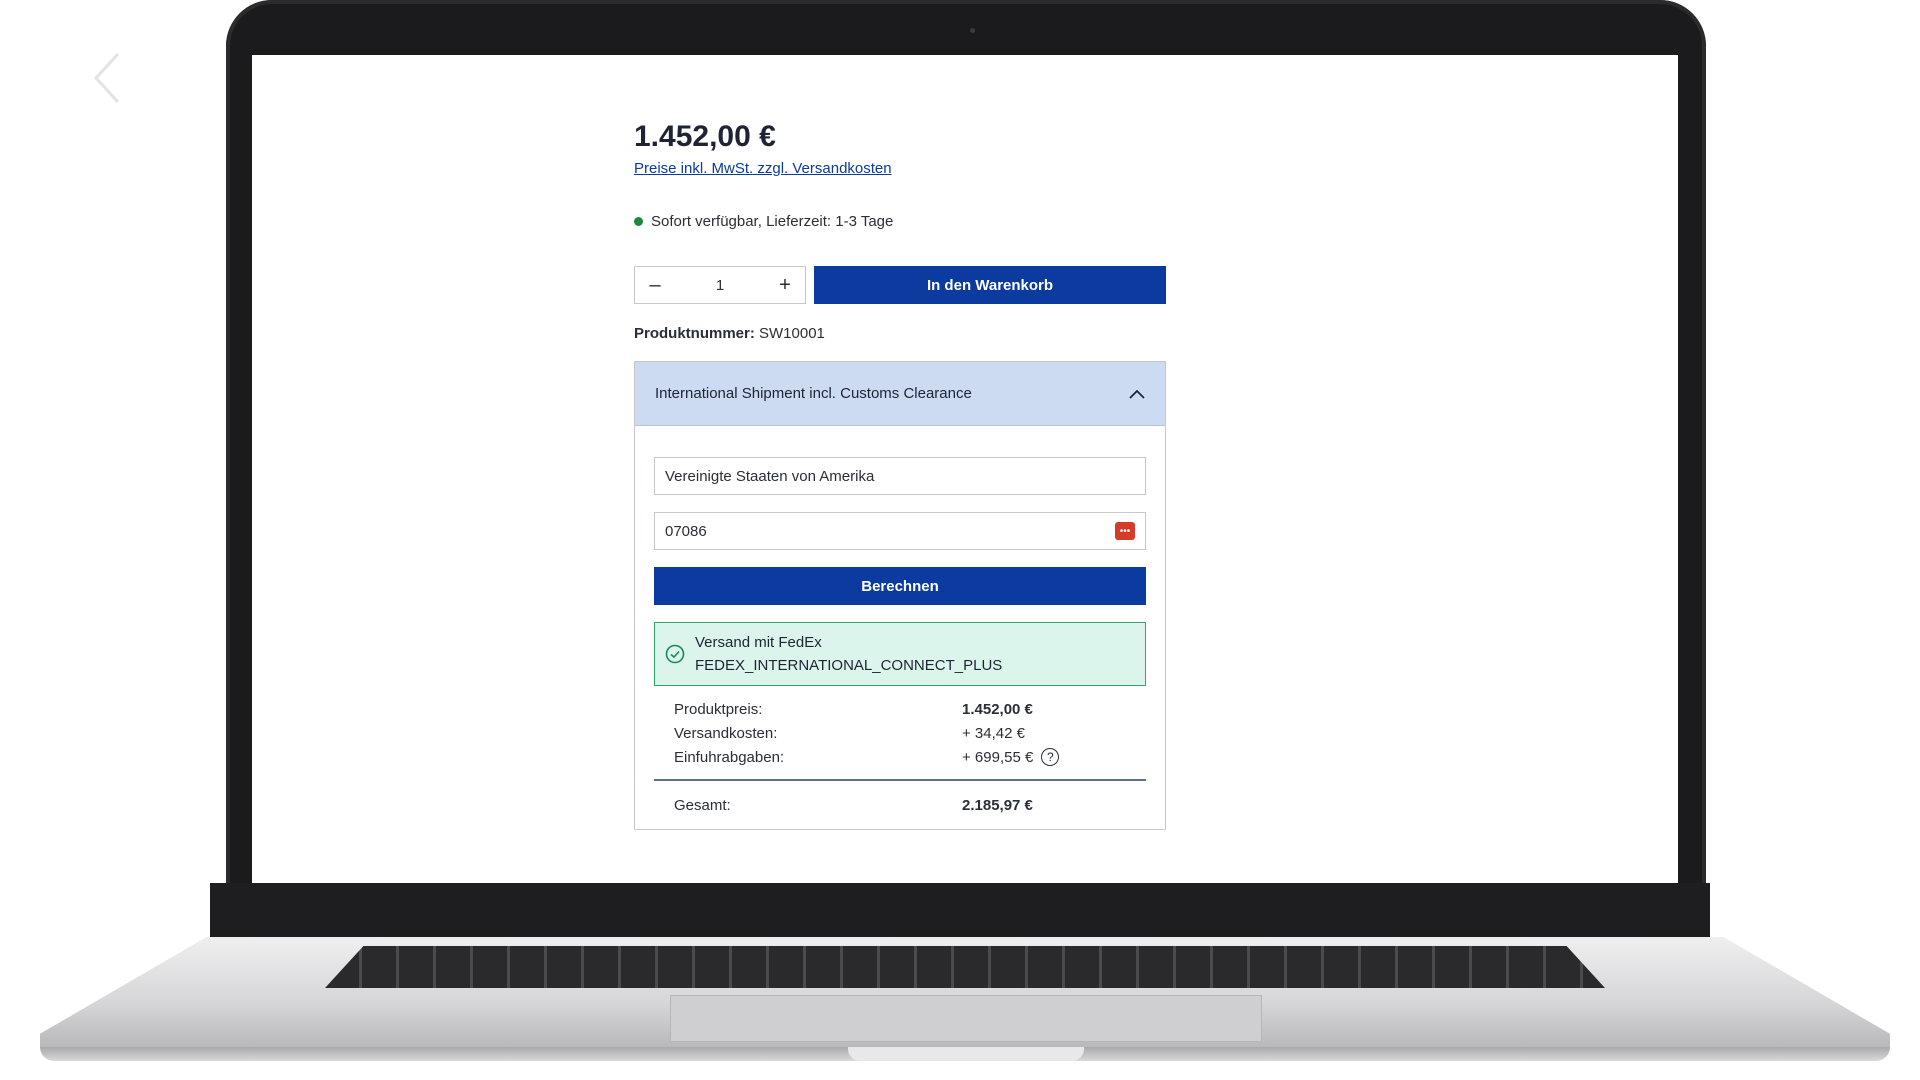 The width and height of the screenshot is (1920, 1080). Describe the element at coordinates (675, 654) in the screenshot. I see `check-circle-icon` at that location.